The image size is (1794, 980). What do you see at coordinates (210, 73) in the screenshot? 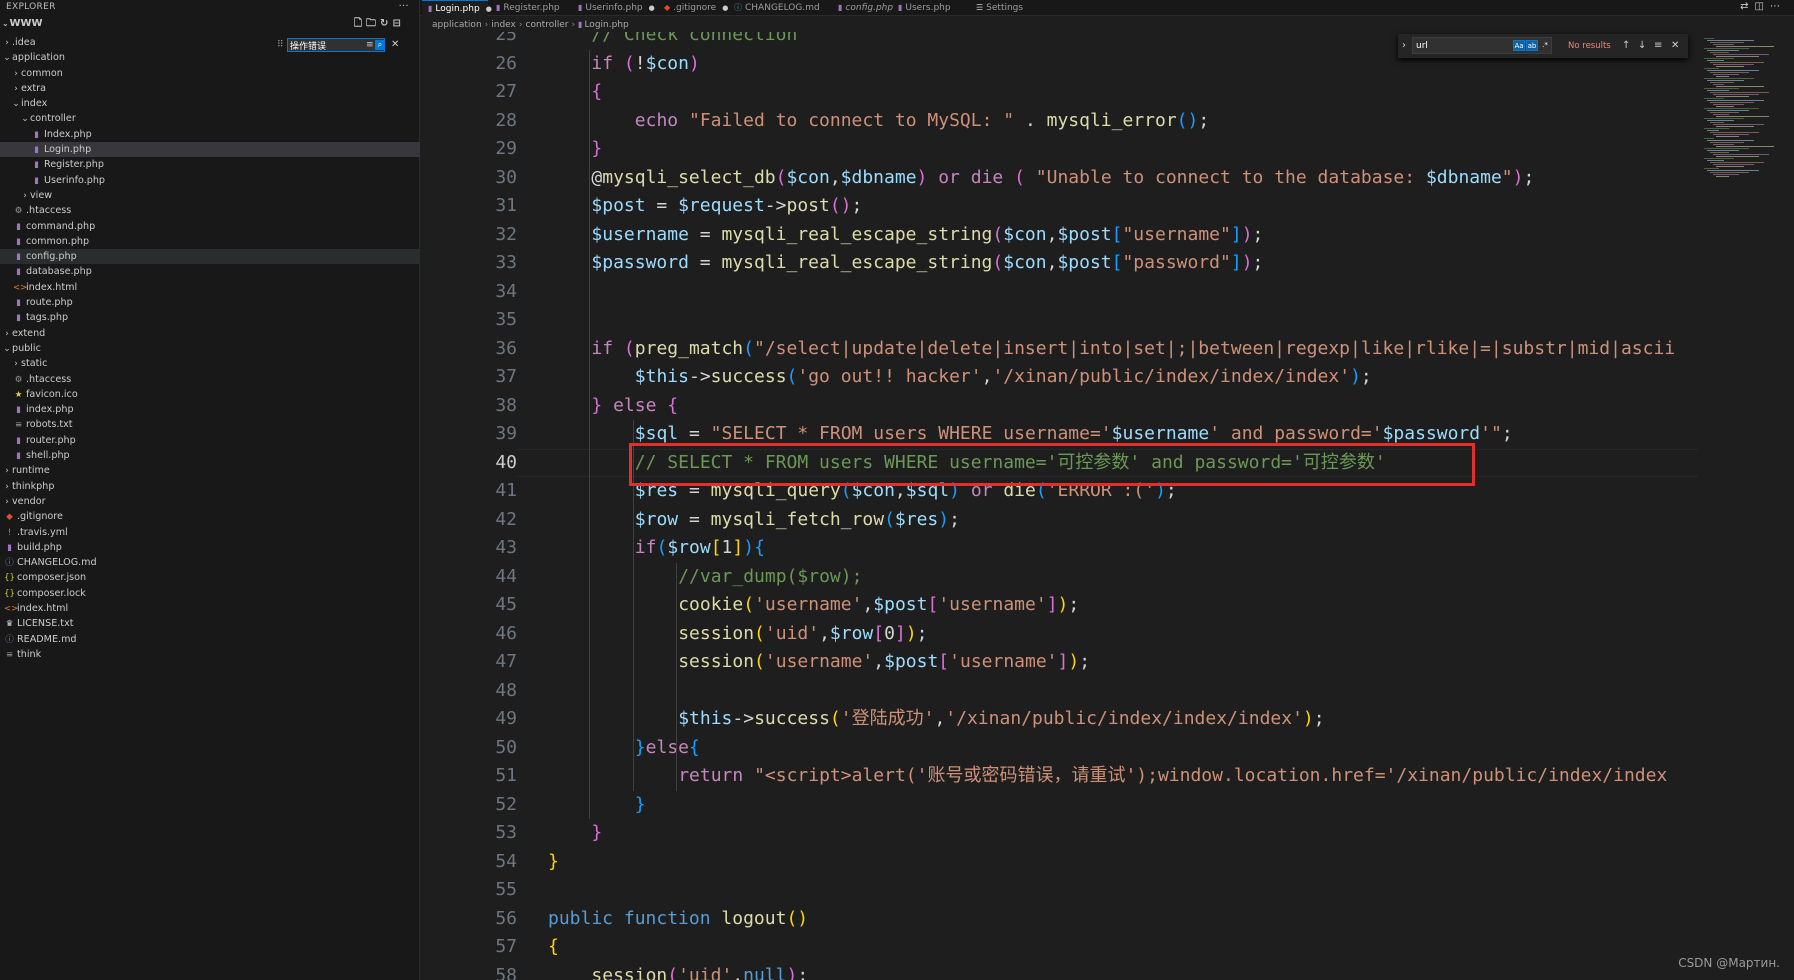
I see `tree-item: › common` at bounding box center [210, 73].